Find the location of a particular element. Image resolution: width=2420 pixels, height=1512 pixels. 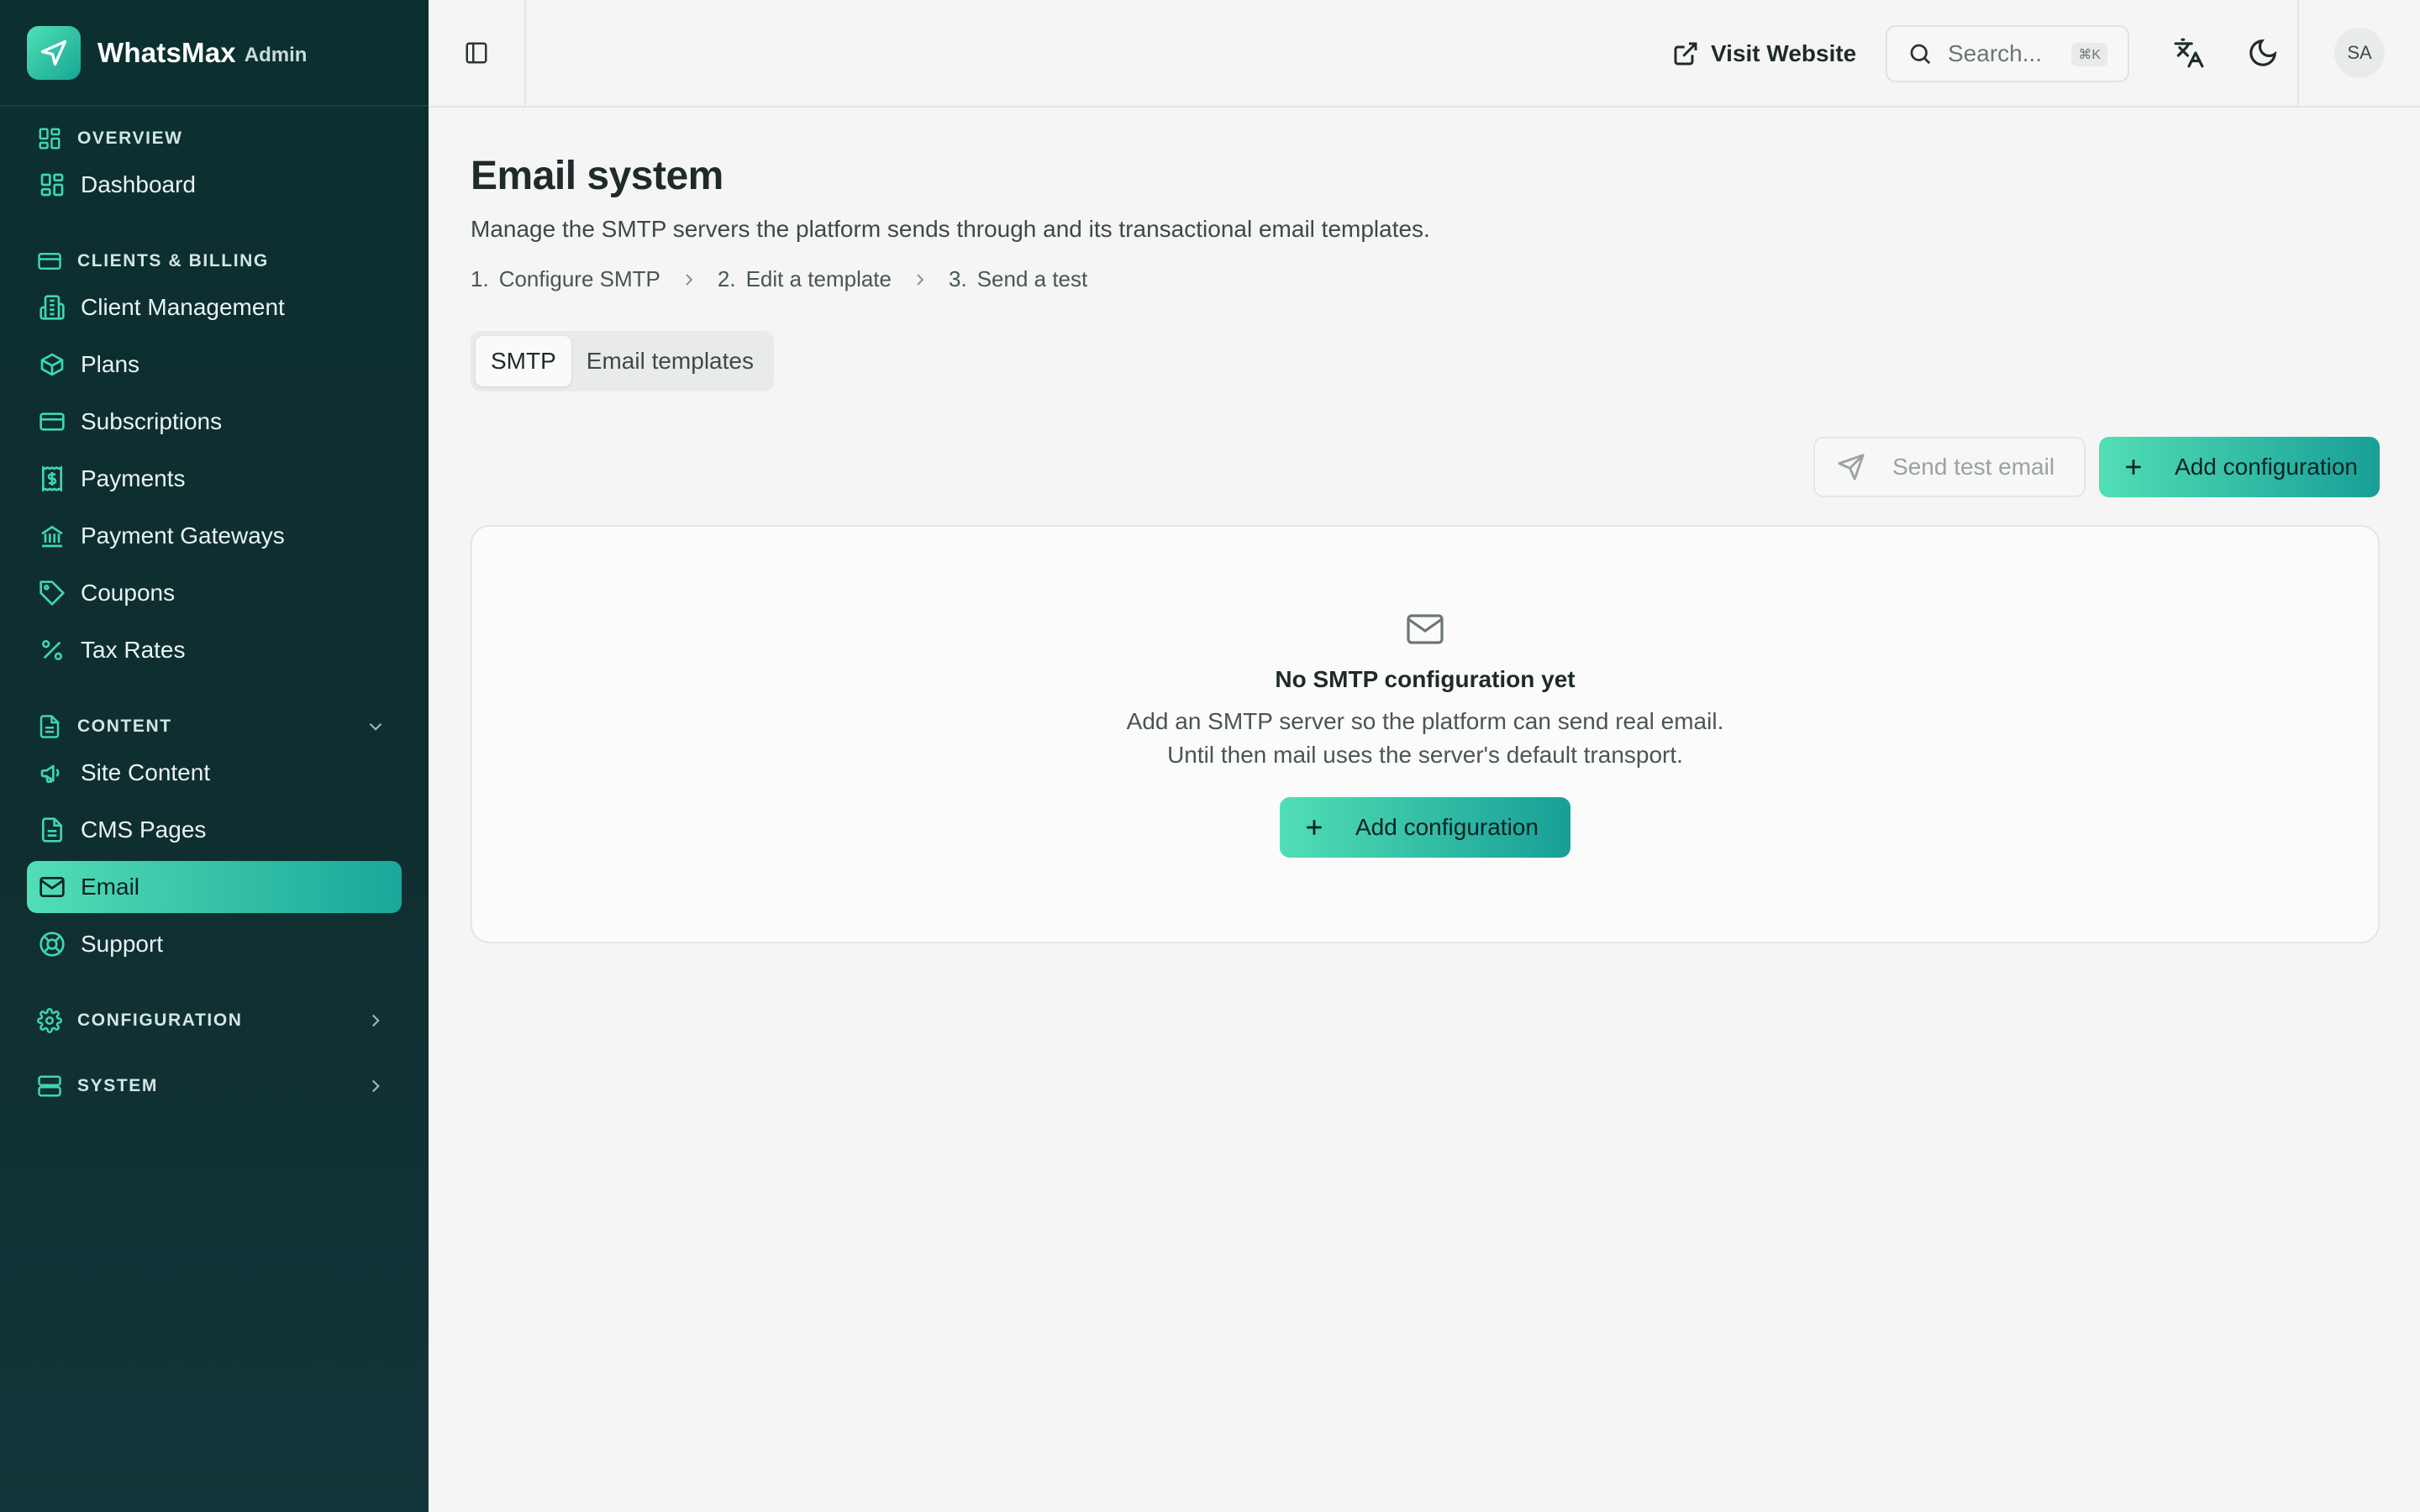

sidebar-toggle-button is located at coordinates (478, 53).